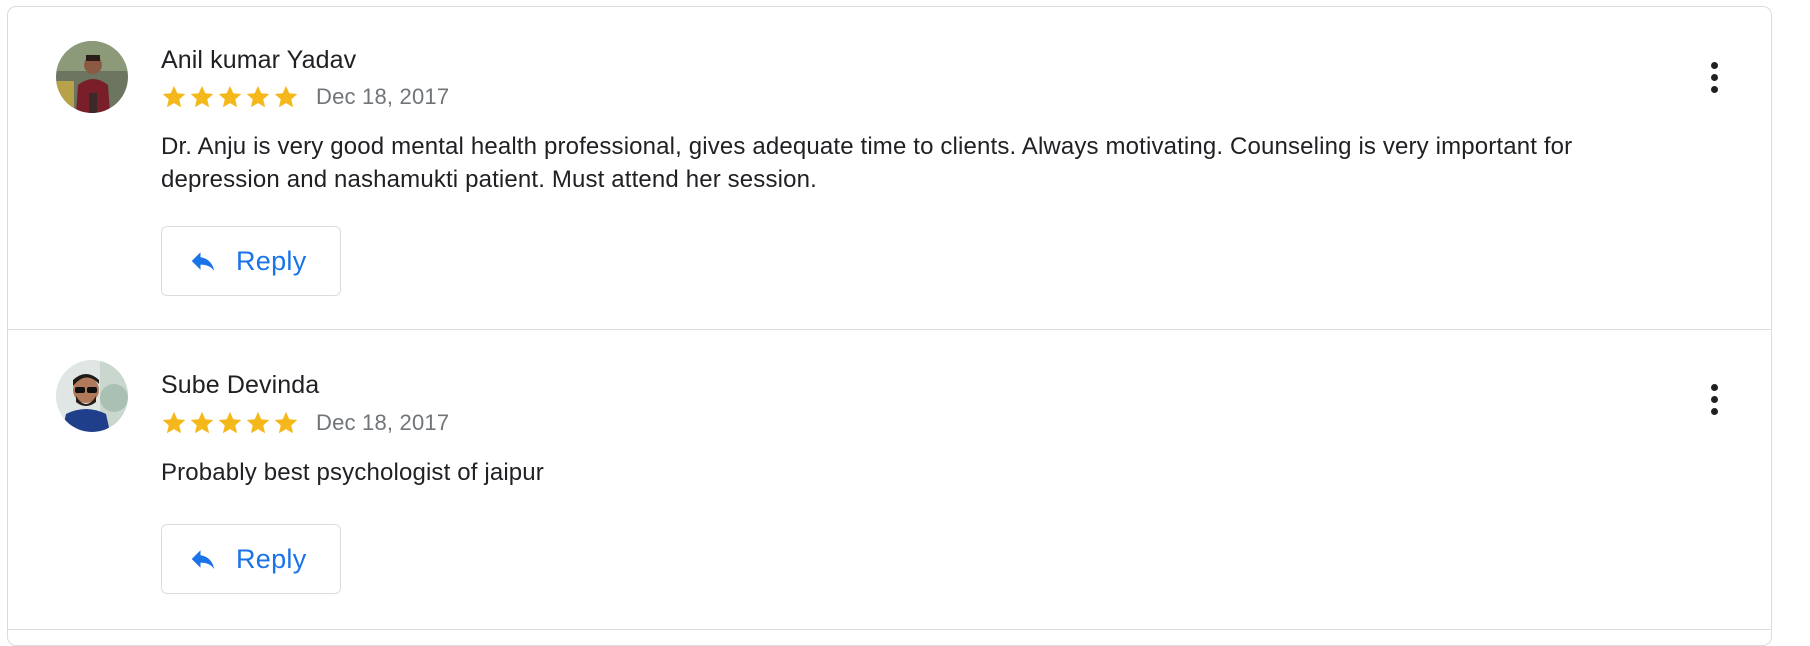  I want to click on reviewer-name: Anil kumar Yadav, so click(258, 60).